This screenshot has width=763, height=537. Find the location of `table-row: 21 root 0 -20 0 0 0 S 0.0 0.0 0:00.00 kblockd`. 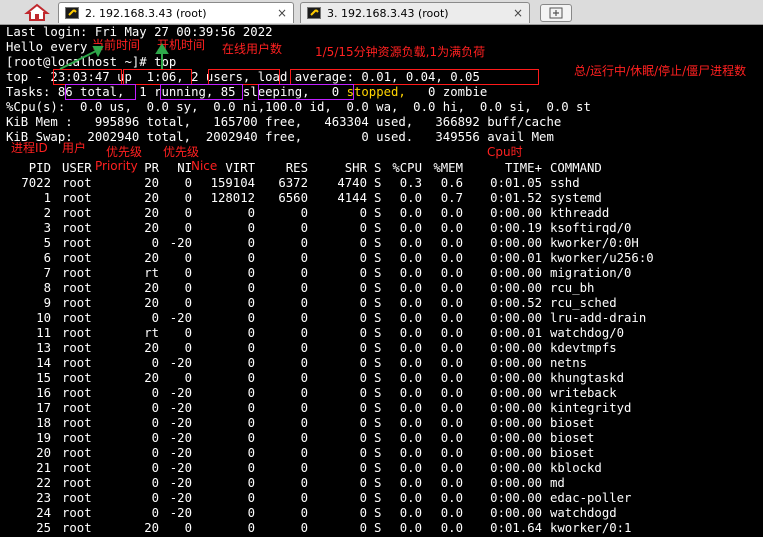

table-row: 21 root 0 -20 0 0 0 S 0.0 0.0 0:00.00 kblockd is located at coordinates (381, 468).